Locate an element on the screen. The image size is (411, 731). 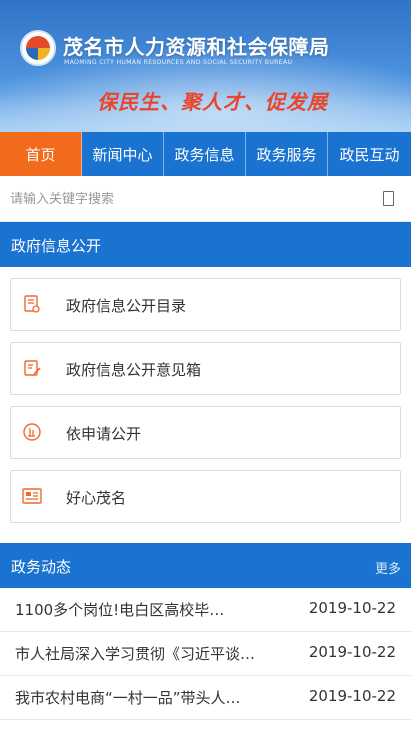
search-bar is located at coordinates (205, 199).